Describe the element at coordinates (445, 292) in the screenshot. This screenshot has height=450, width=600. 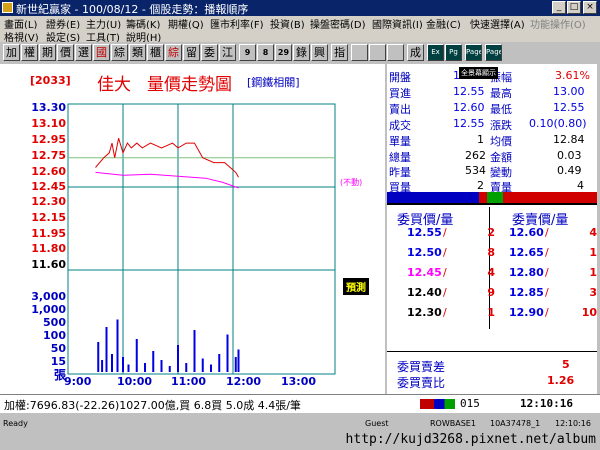
I see `bid-slash-3: /` at that location.